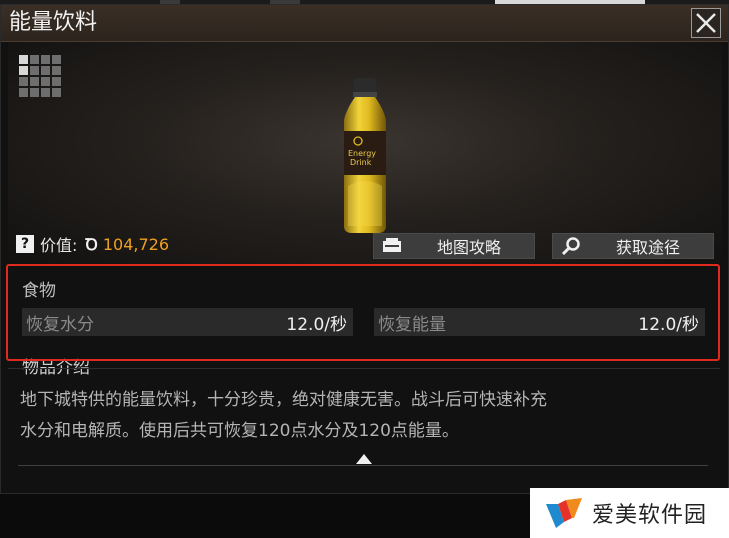 This screenshot has height=538, width=729. Describe the element at coordinates (571, 246) in the screenshot. I see `search-icon` at that location.